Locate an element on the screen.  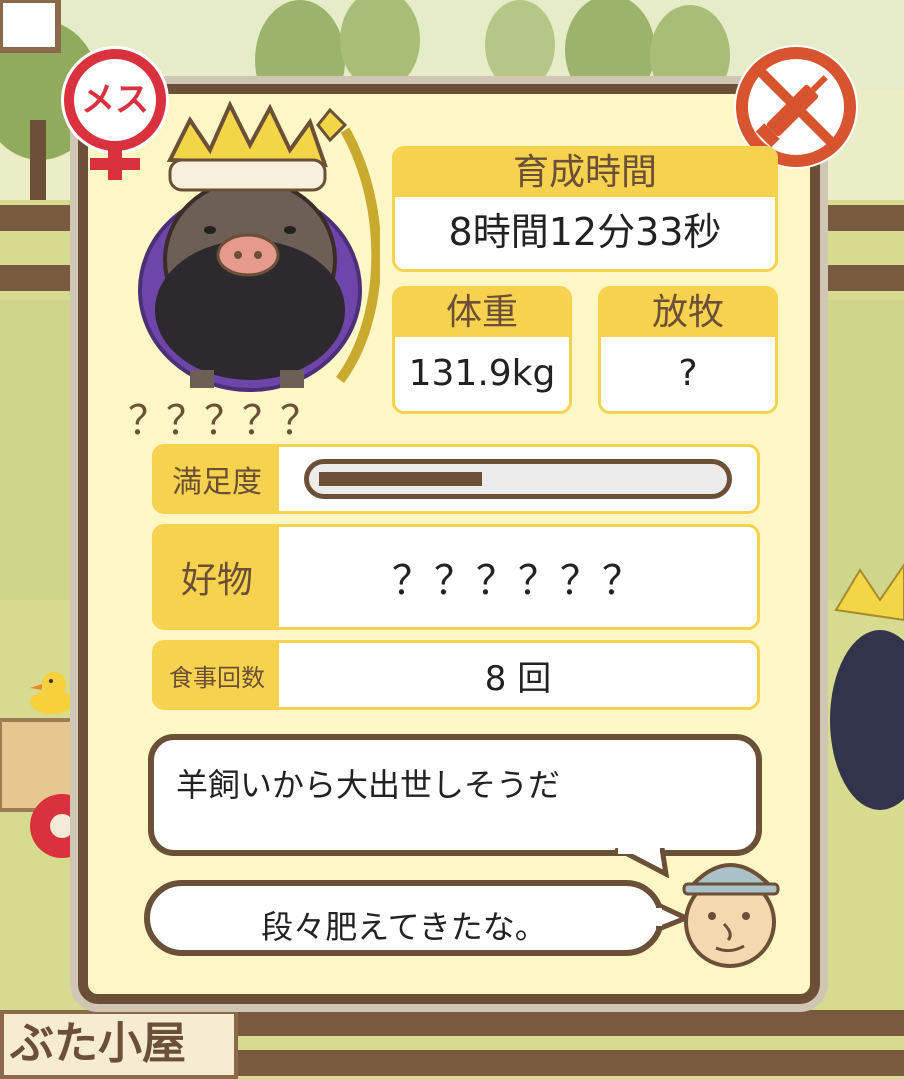
satisfaction-bar-fill is located at coordinates (400, 479).